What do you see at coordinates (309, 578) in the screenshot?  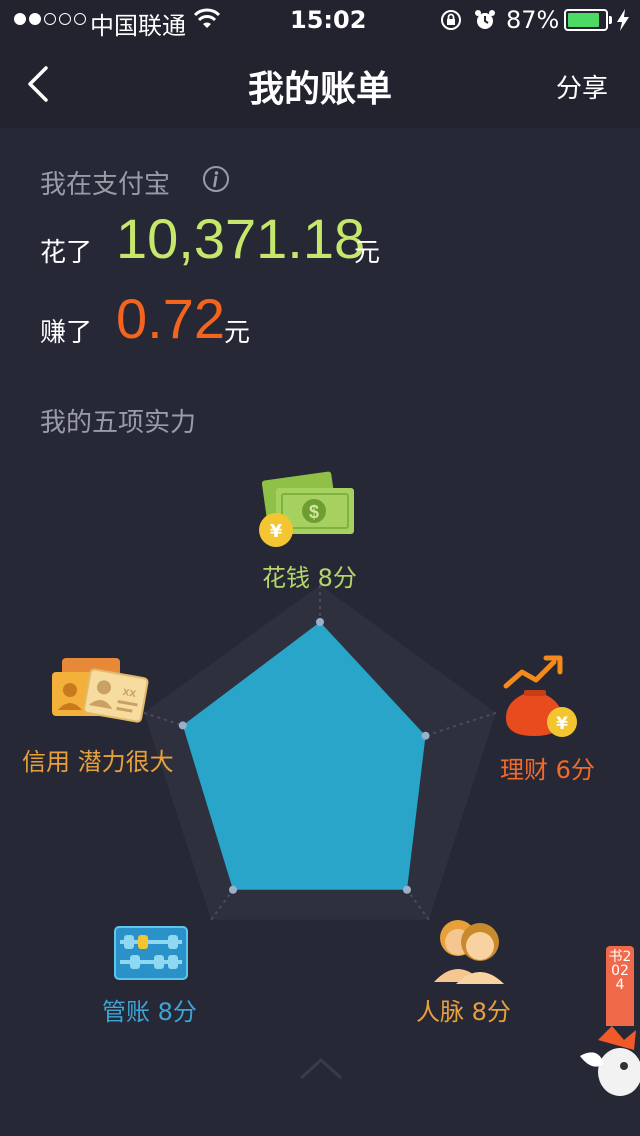 I see `axis-label-spending: 花钱 8分` at bounding box center [309, 578].